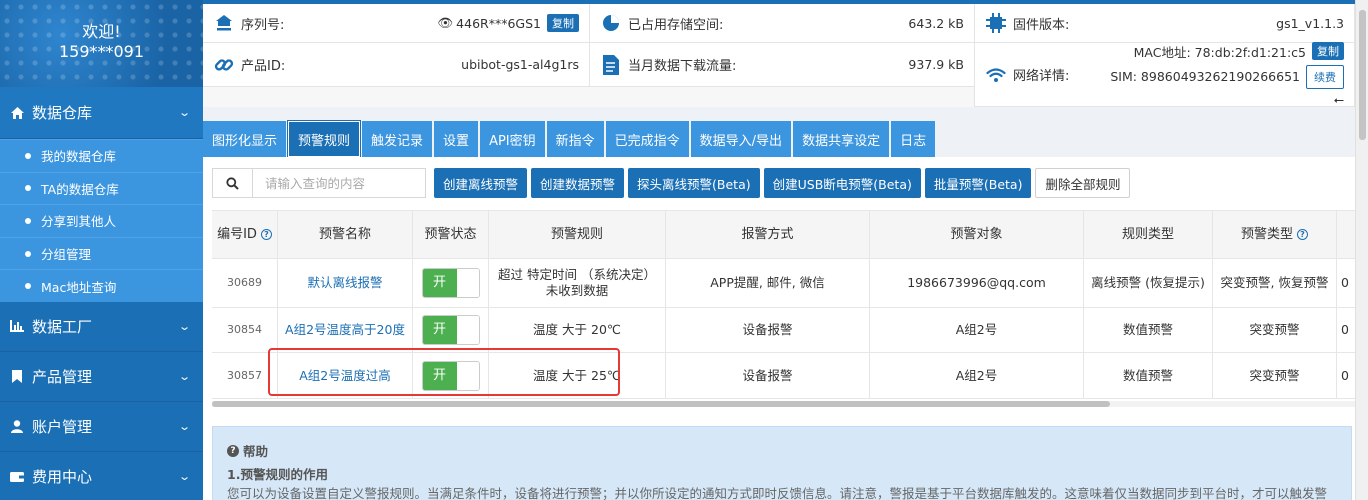  I want to click on sidebar-item-ta-warehouse: TA的数据仓库, so click(101, 188).